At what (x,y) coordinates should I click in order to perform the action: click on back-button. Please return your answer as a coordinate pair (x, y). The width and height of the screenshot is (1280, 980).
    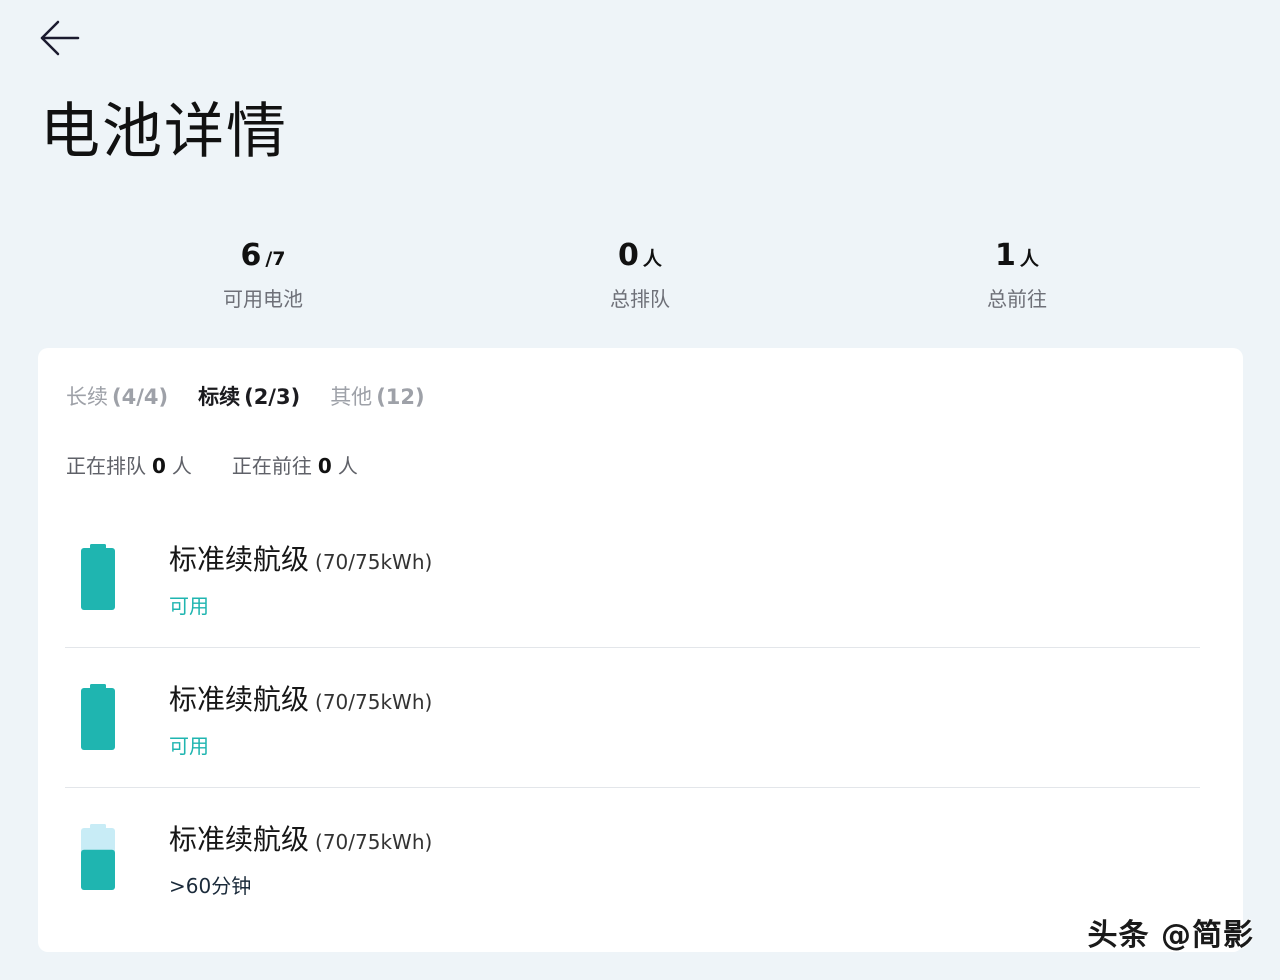
    Looking at the image, I should click on (60, 38).